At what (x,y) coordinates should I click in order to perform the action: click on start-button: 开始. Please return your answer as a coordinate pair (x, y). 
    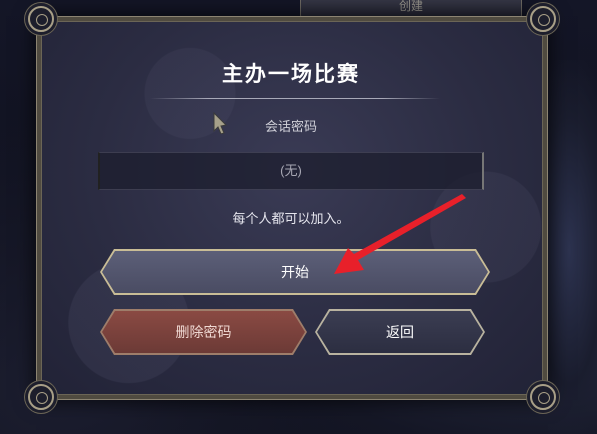
    Looking at the image, I should click on (295, 272).